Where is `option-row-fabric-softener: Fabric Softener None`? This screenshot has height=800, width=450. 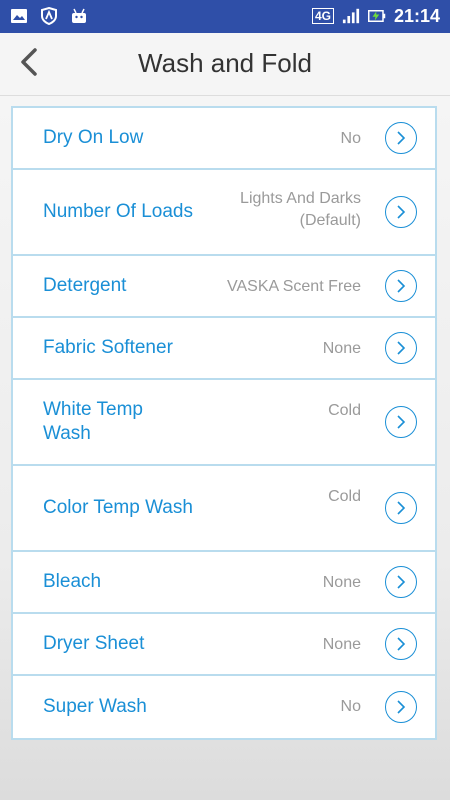
option-row-fabric-softener: Fabric Softener None is located at coordinates (224, 349).